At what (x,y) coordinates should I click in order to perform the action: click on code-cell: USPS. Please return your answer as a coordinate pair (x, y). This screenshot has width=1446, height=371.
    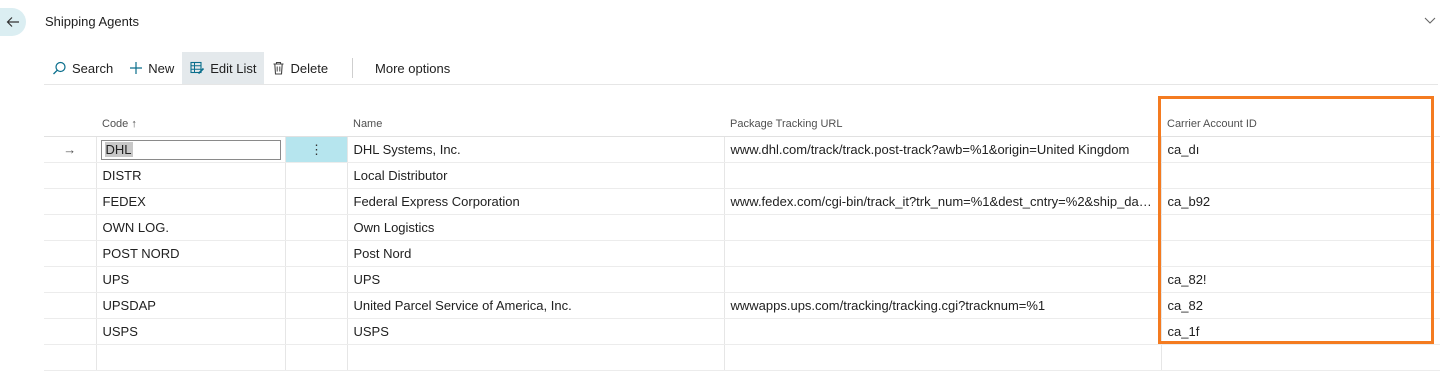
    Looking at the image, I should click on (190, 331).